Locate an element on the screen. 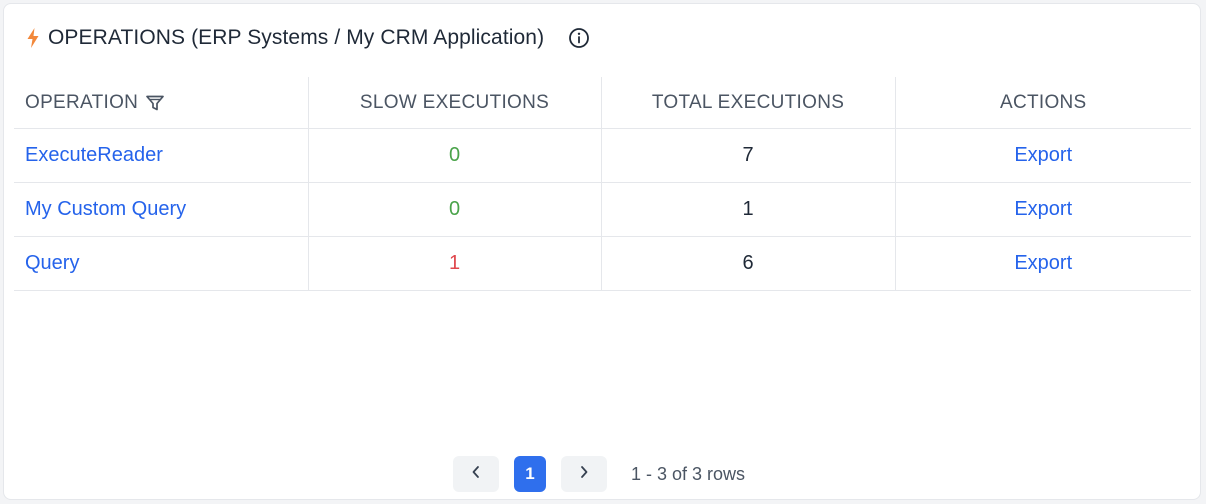  total-executions-cell: 1 is located at coordinates (747, 209).